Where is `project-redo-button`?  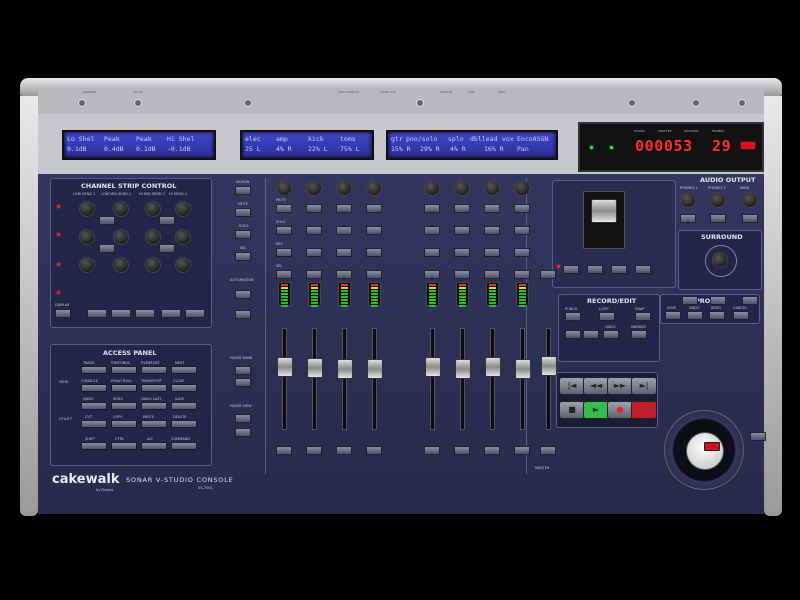 project-redo-button is located at coordinates (717, 315).